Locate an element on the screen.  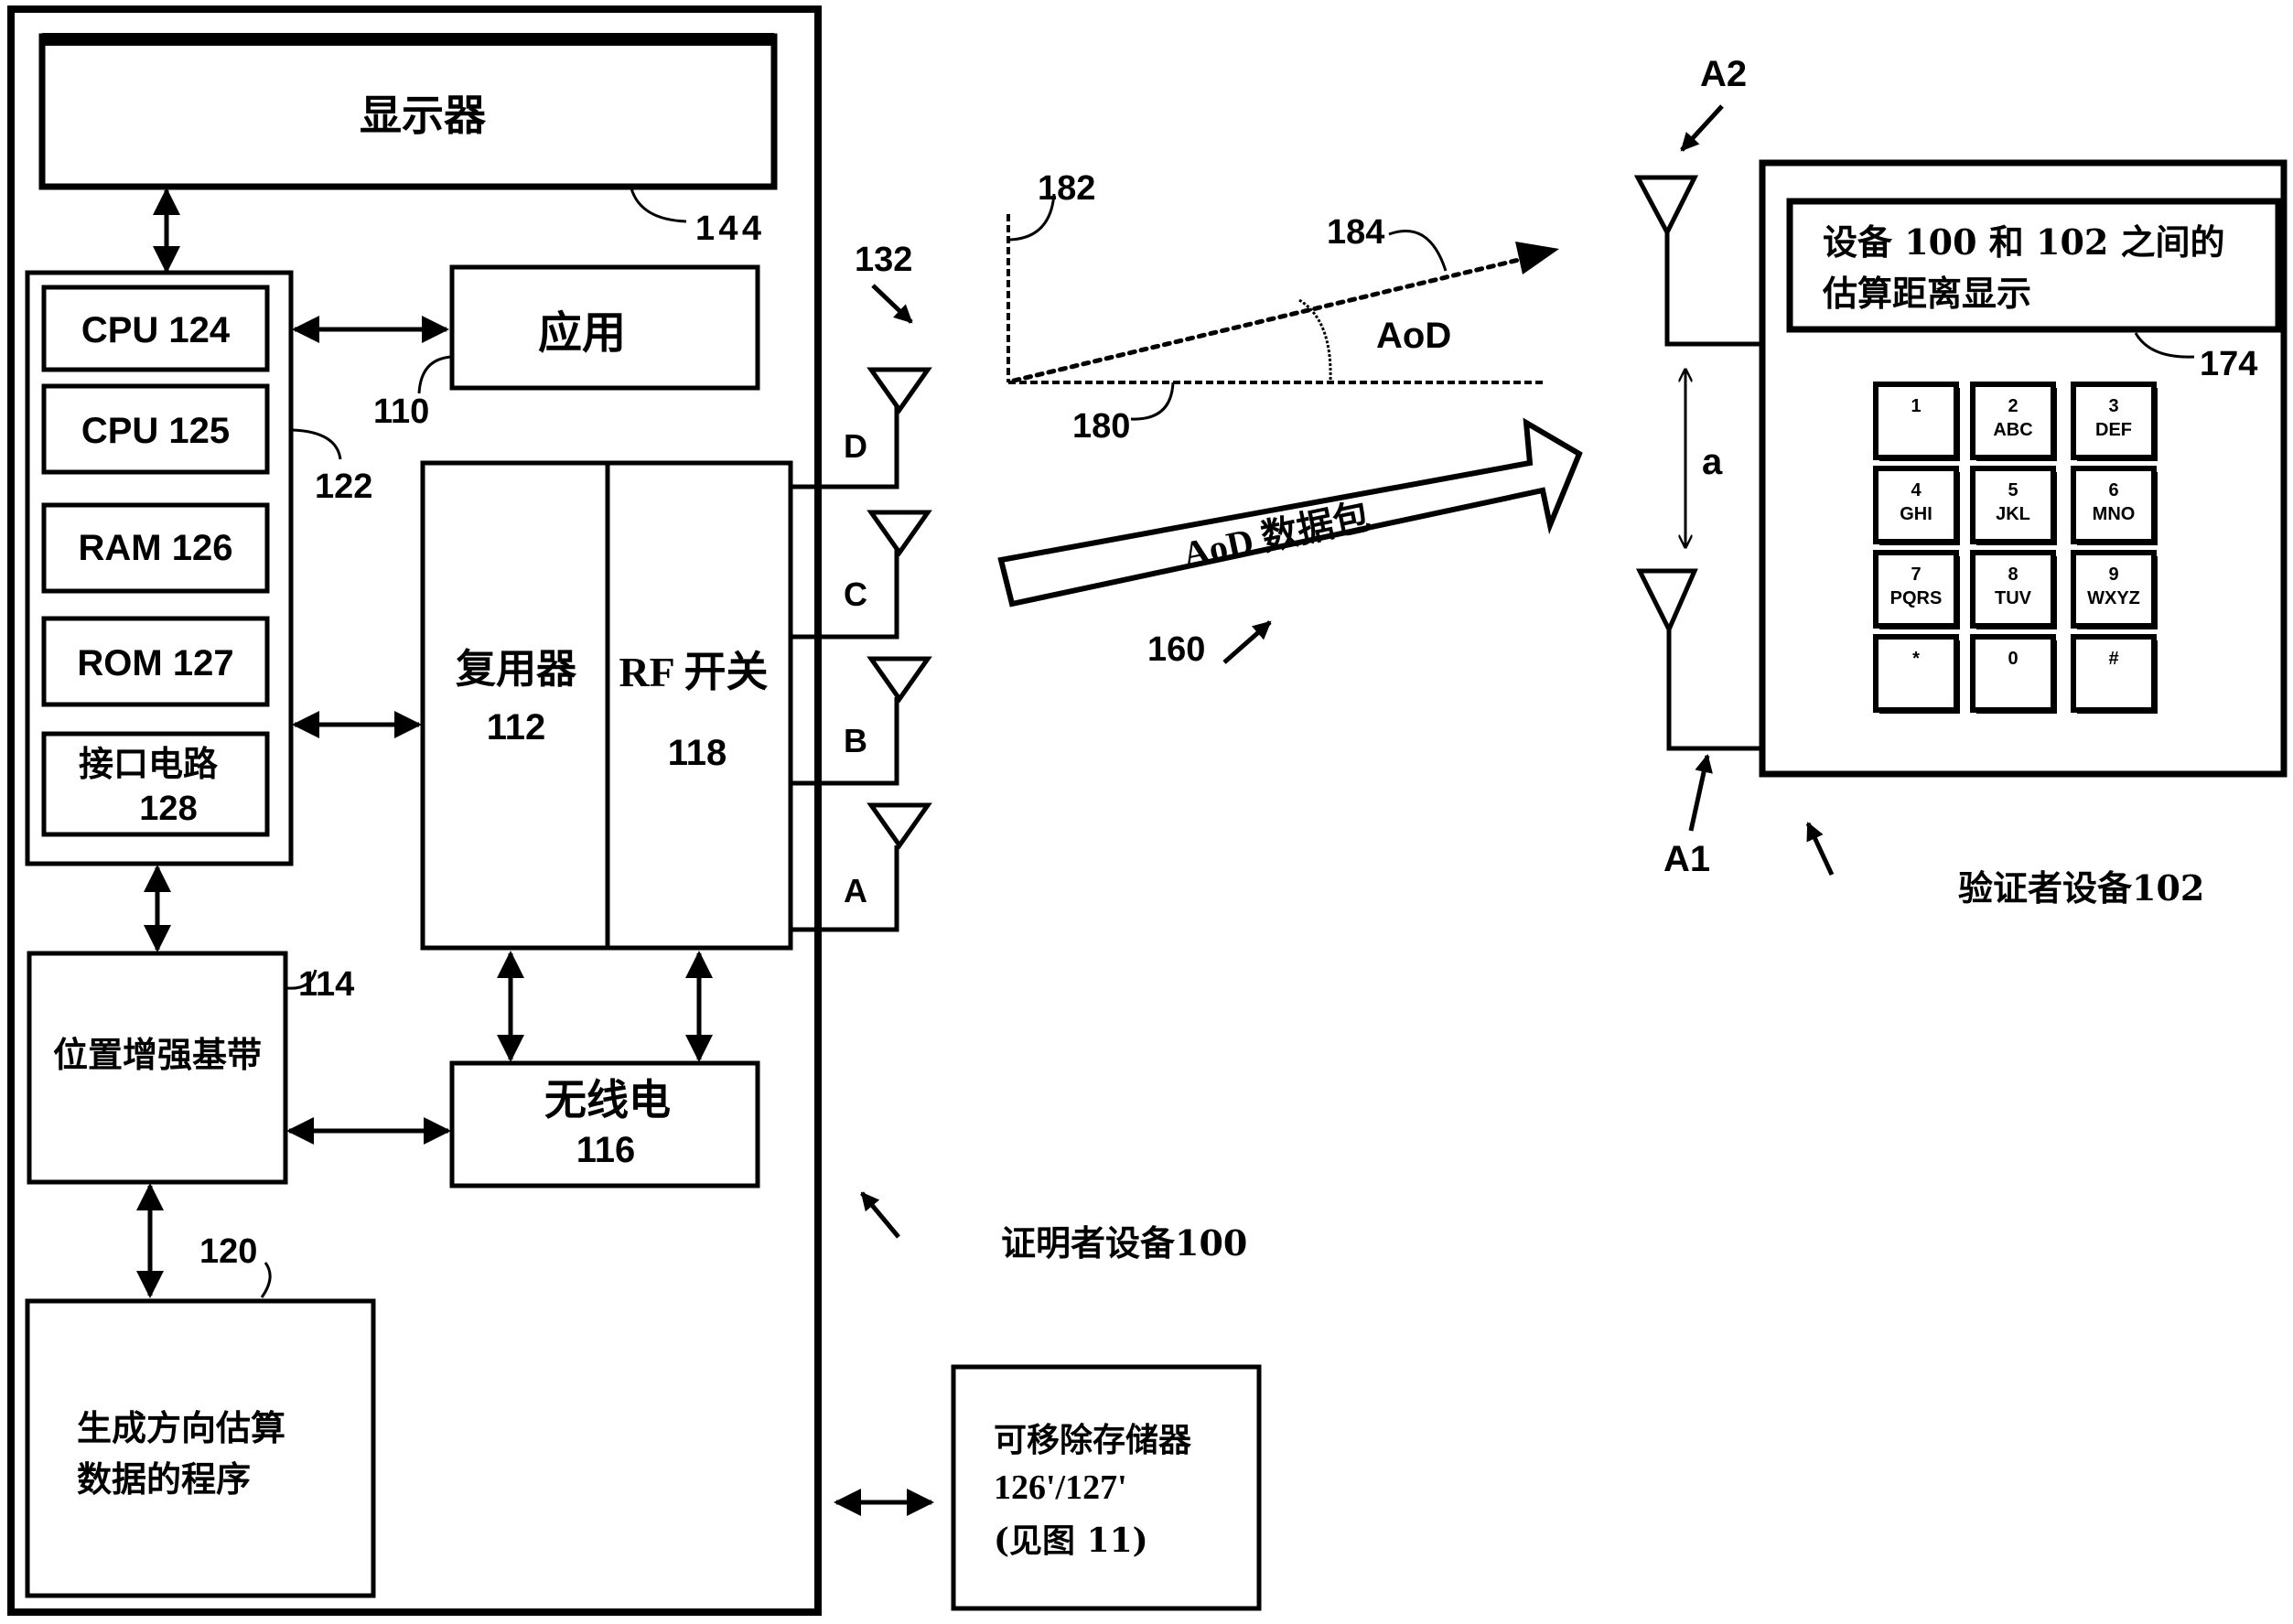
processor-group-ref: 122 is located at coordinates (343, 487).